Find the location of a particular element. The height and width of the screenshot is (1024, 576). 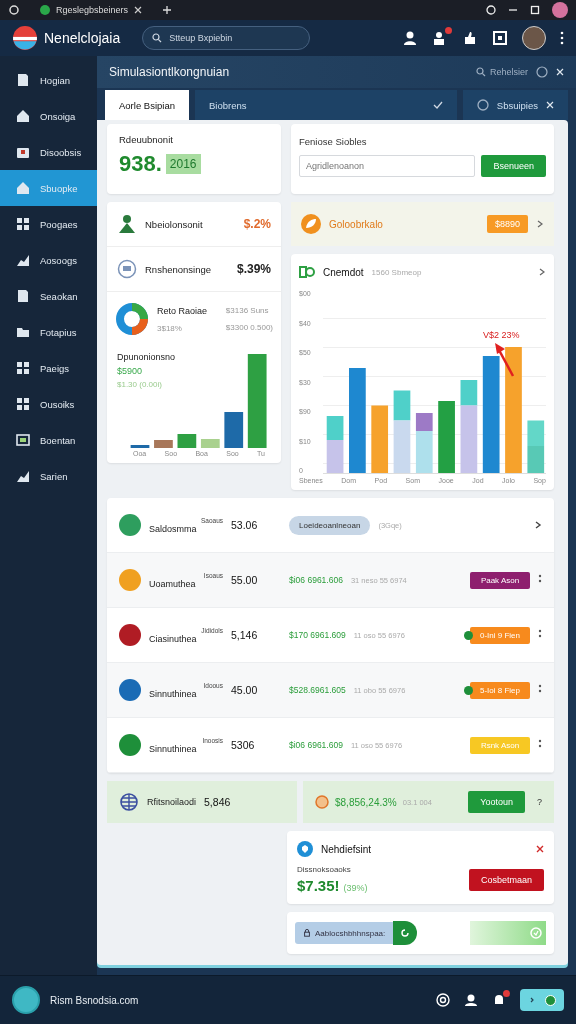

sidebar-item: Boentan is located at coordinates (48, 440).